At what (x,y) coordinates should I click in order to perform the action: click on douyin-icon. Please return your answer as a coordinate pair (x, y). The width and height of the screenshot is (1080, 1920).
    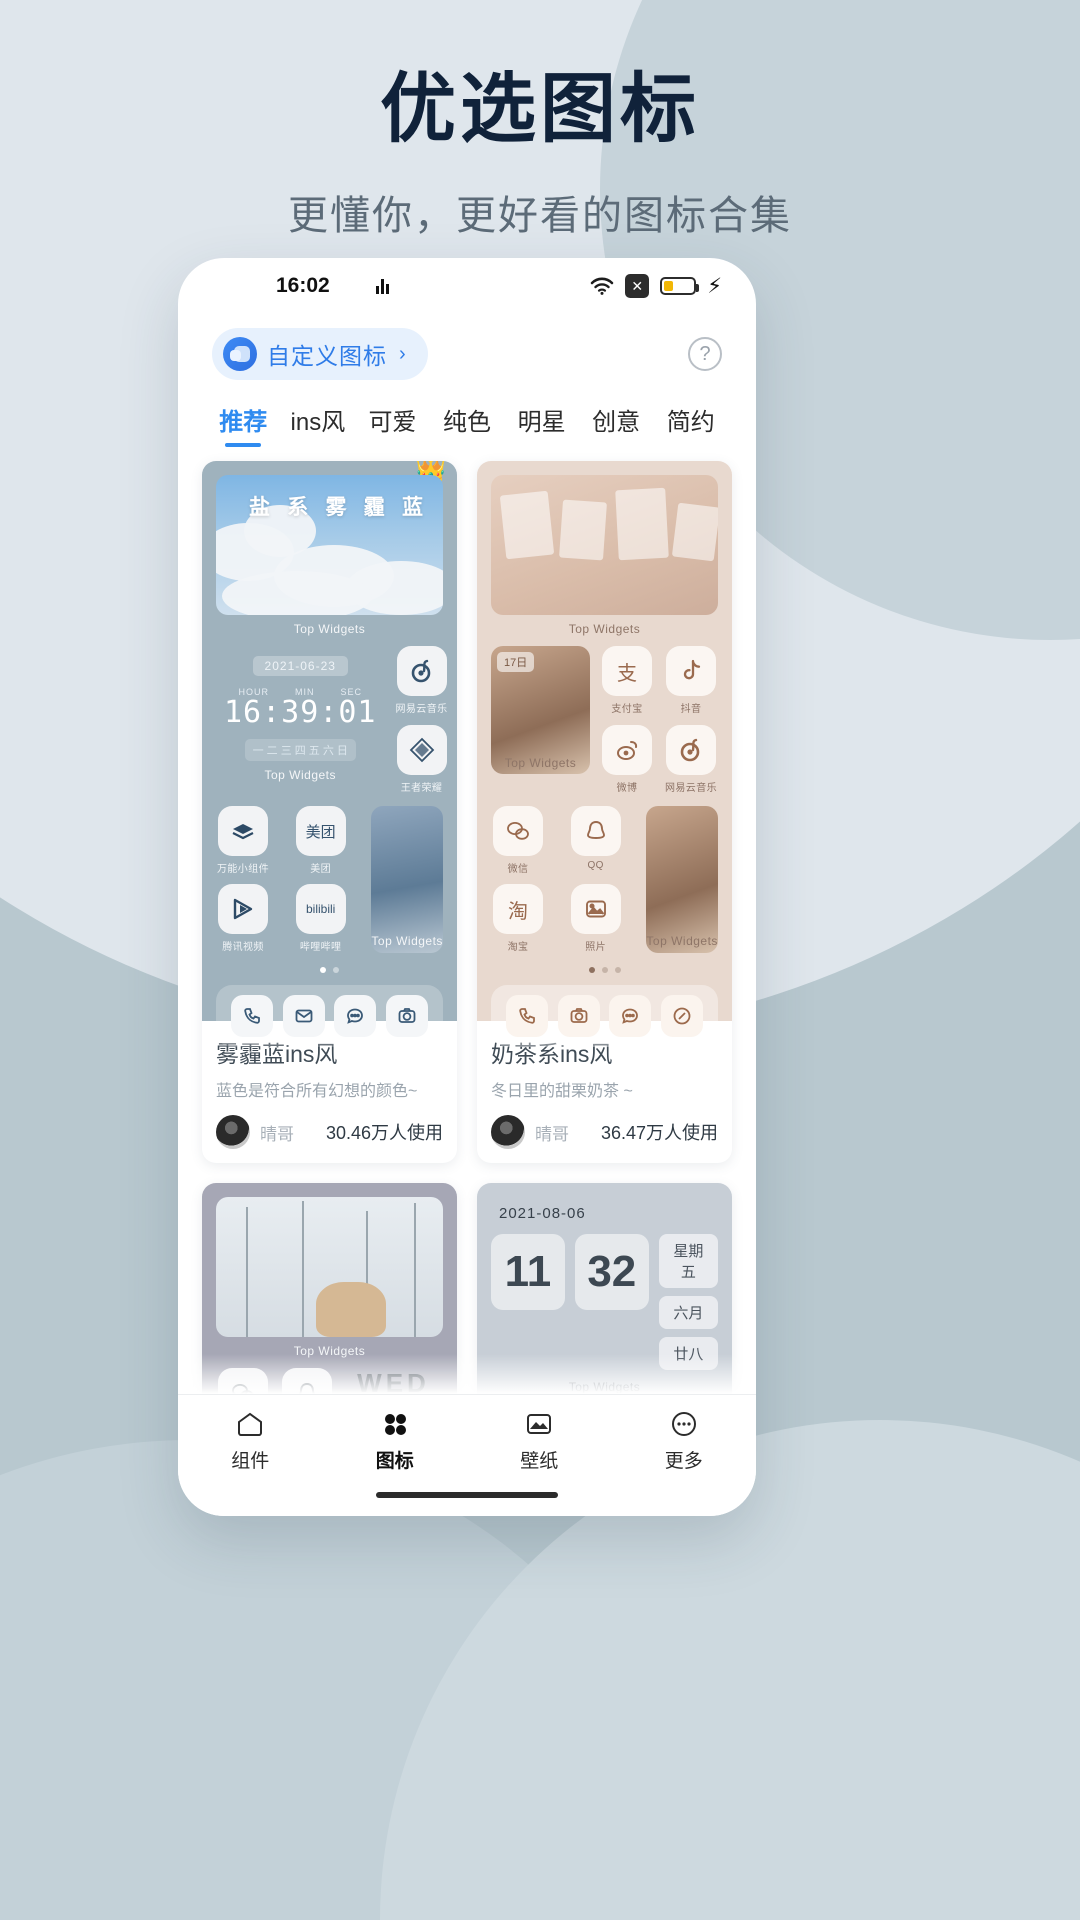
    Looking at the image, I should click on (691, 671).